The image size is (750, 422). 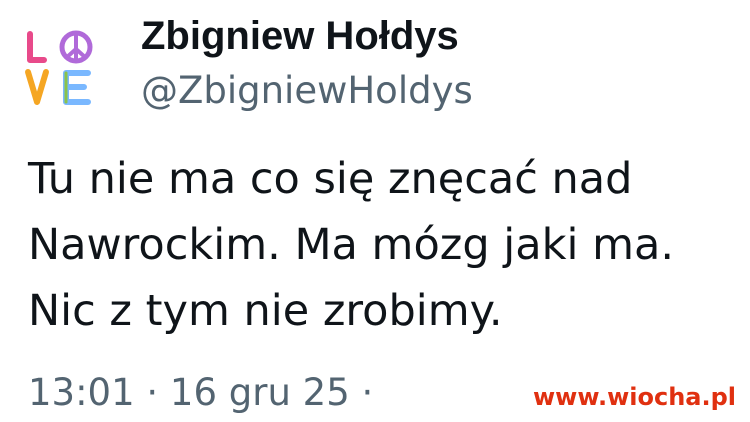 I want to click on tweet-text-line: Nic z tym nie zrobimy., so click(x=265, y=311).